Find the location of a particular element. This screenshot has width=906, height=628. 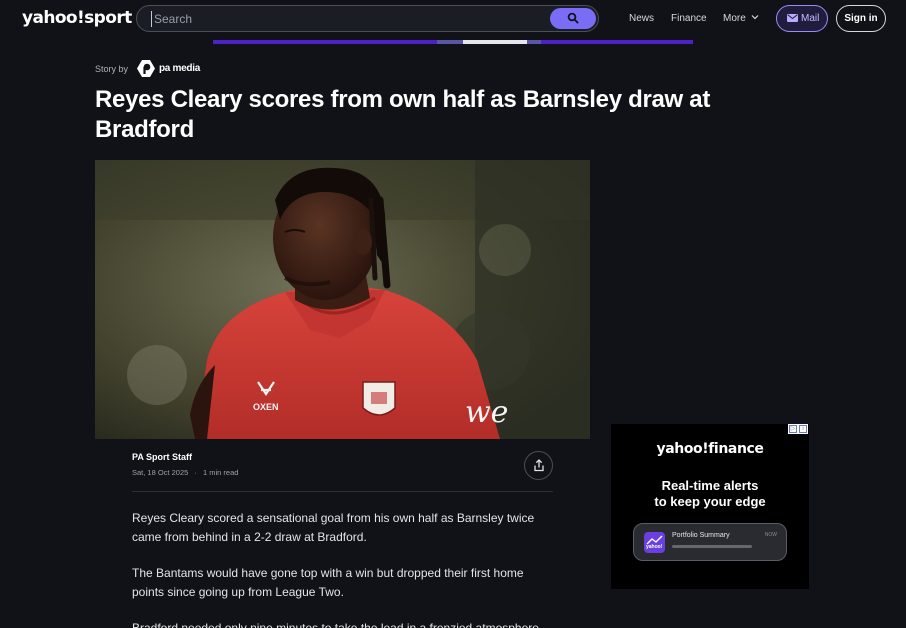

ad-headline: Real-time alerts to keep your edge is located at coordinates (710, 494).